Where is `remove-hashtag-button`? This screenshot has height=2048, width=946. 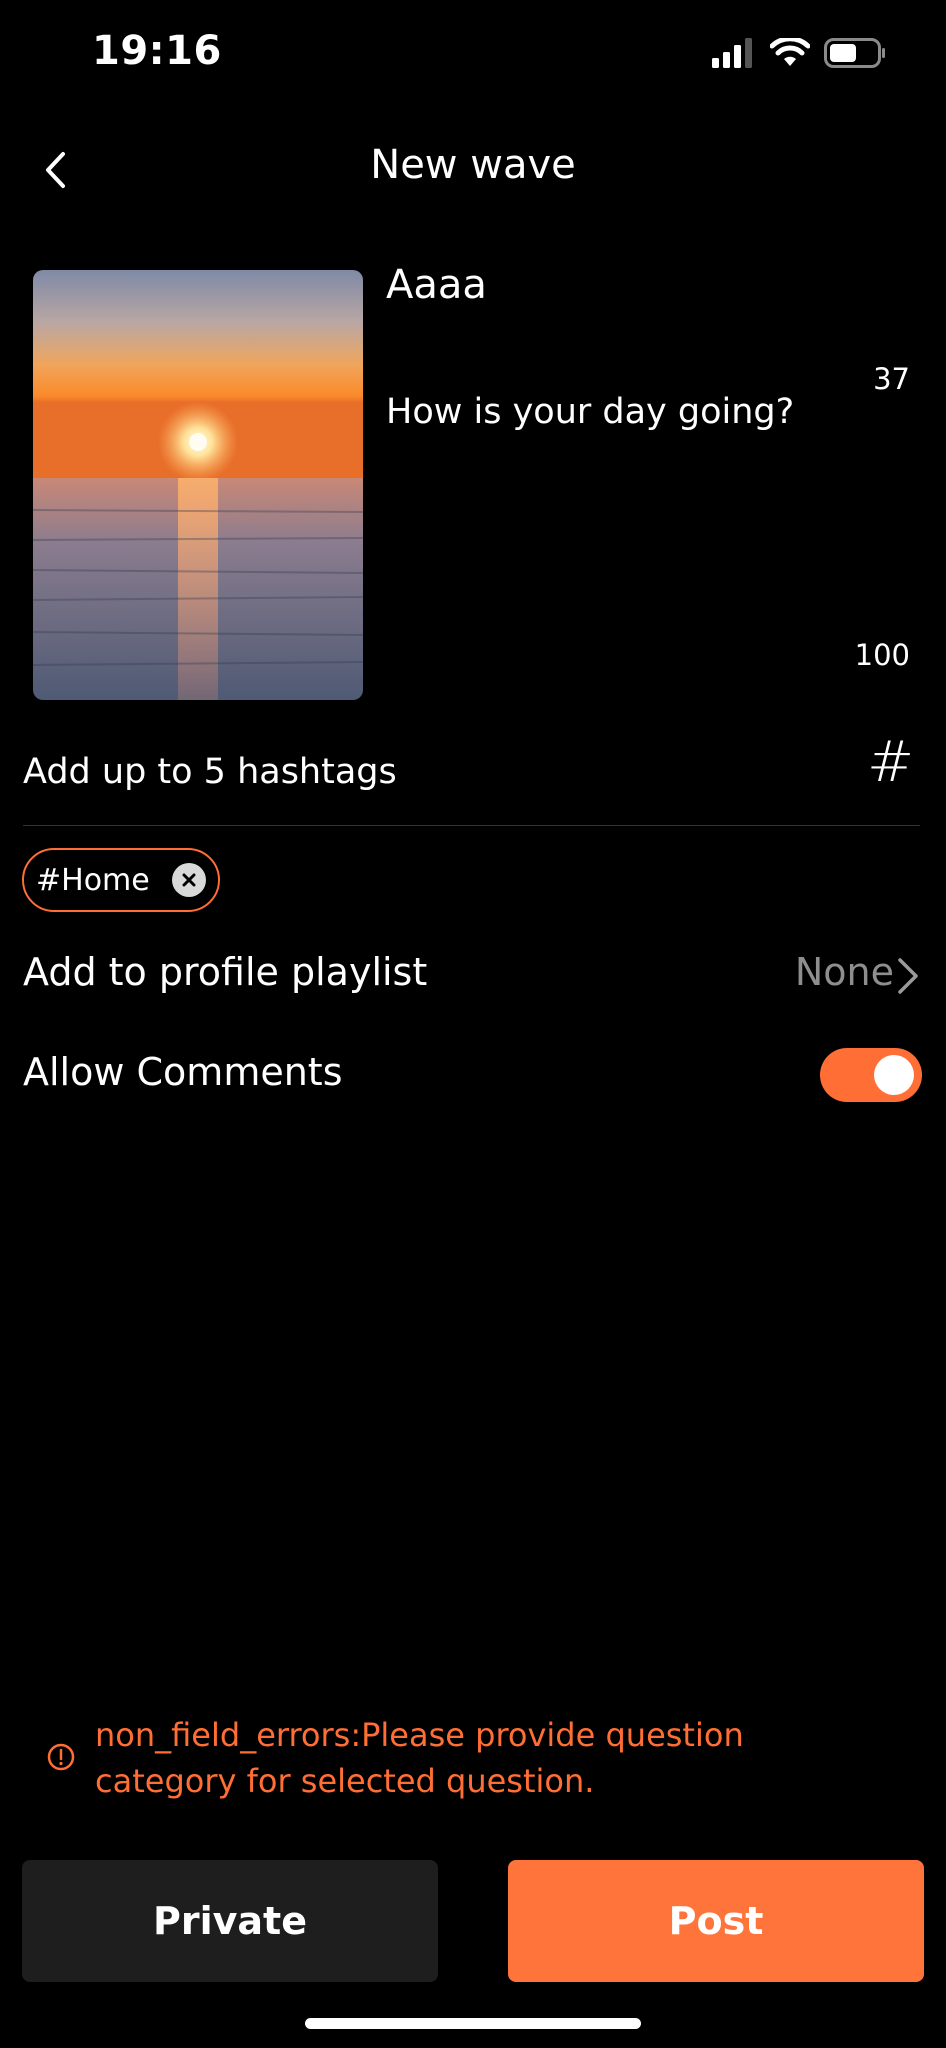 remove-hashtag-button is located at coordinates (188, 880).